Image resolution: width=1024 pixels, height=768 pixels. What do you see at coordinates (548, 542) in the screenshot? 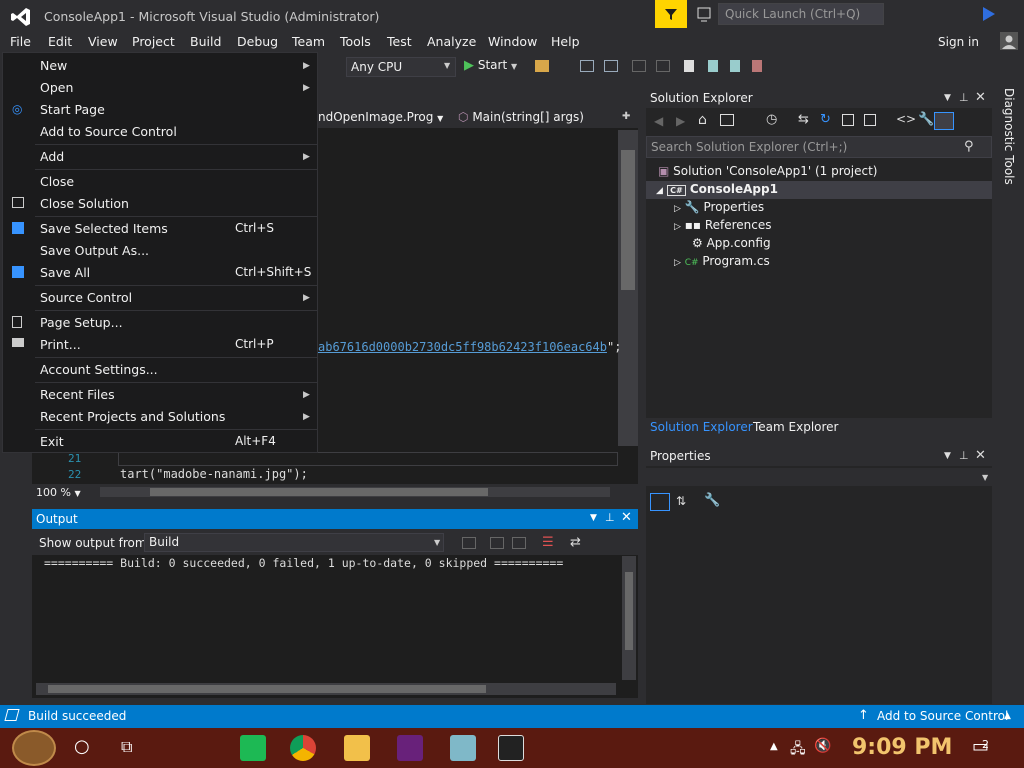
I see `clear-all-icon: ☰` at bounding box center [548, 542].